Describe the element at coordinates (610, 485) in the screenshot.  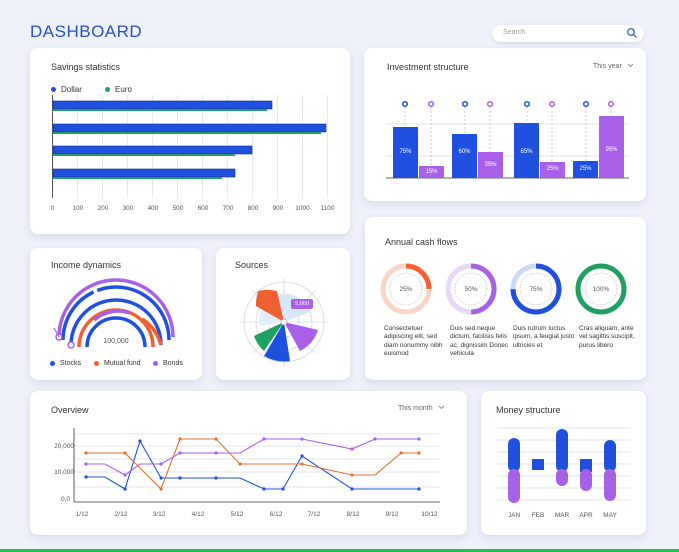
I see `money-bar-purple-may` at that location.